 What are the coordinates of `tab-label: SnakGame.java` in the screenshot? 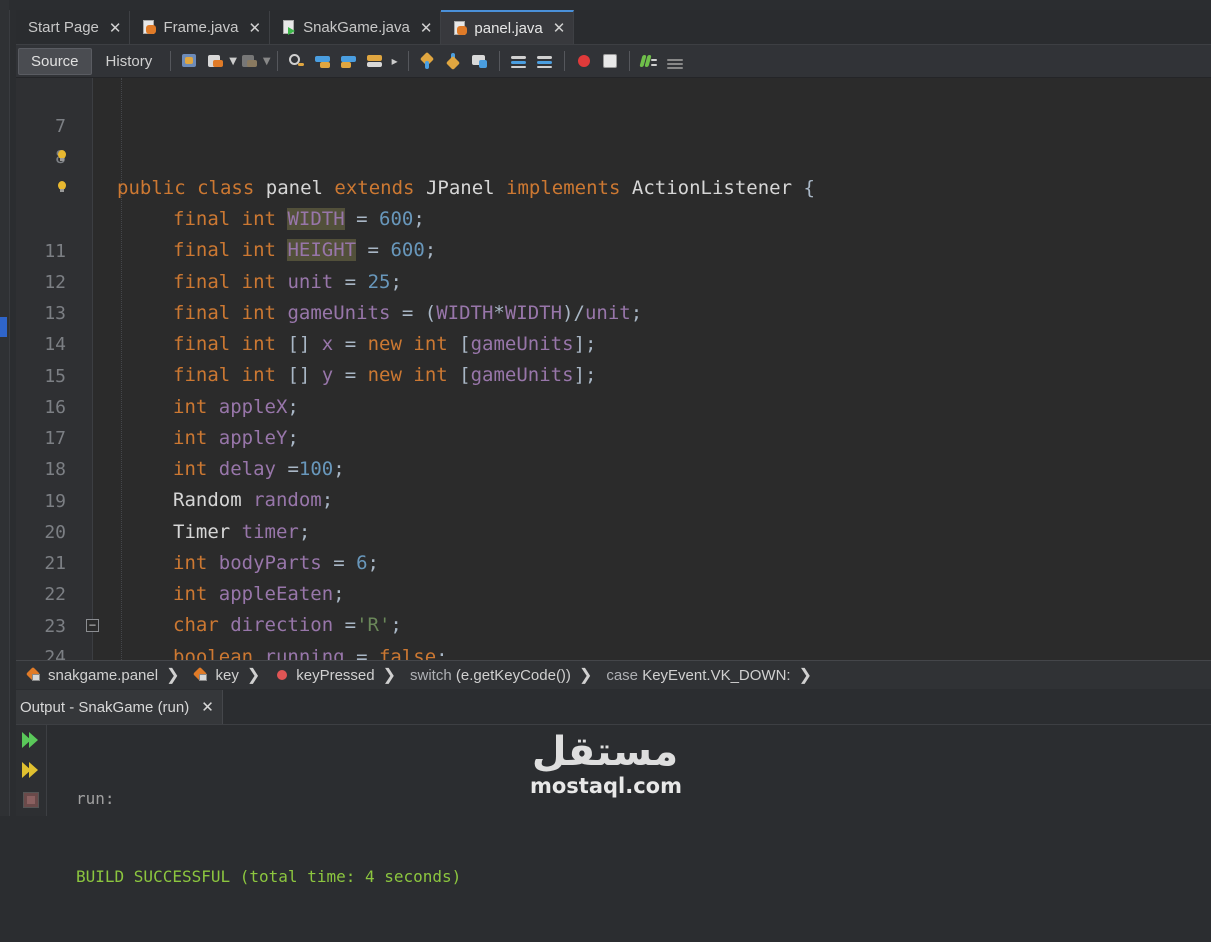 It's located at (356, 27).